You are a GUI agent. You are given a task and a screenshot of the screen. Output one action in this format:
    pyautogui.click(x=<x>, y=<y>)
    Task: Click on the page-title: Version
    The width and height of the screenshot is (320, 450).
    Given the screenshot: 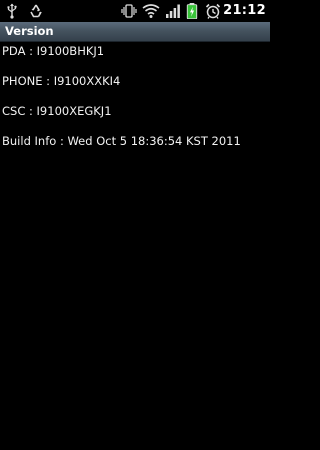 What is the action you would take?
    pyautogui.click(x=29, y=31)
    